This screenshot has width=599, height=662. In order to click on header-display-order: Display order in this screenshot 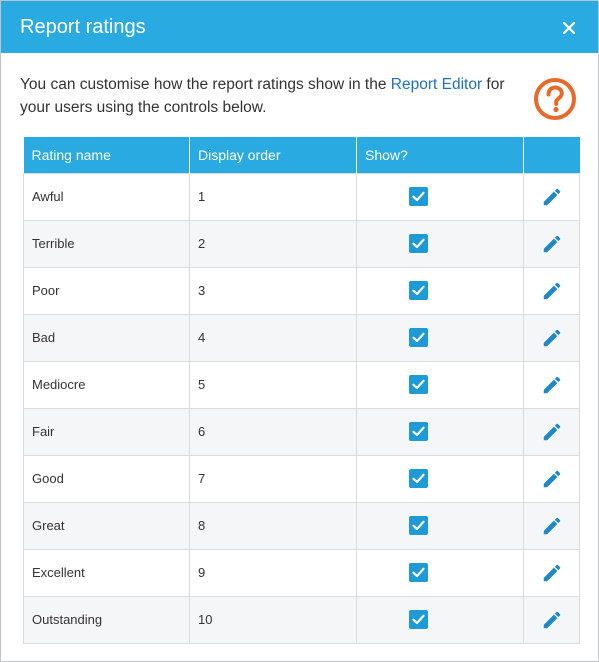, I will do `click(273, 155)`.